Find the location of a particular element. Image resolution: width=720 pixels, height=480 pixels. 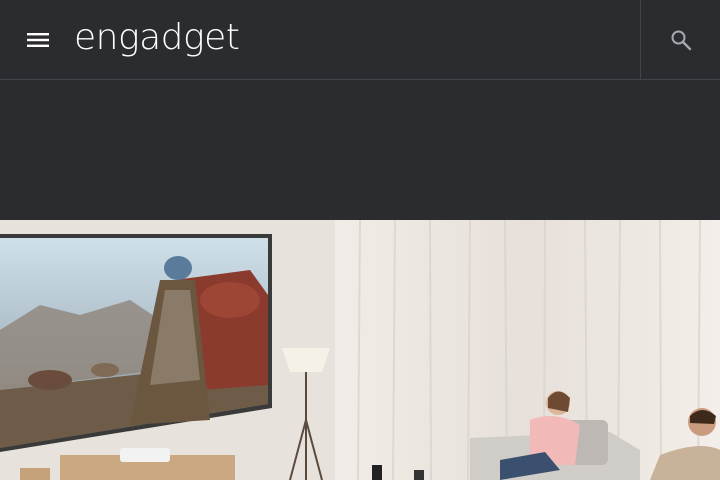

engadget-logo: engadget is located at coordinates (157, 37).